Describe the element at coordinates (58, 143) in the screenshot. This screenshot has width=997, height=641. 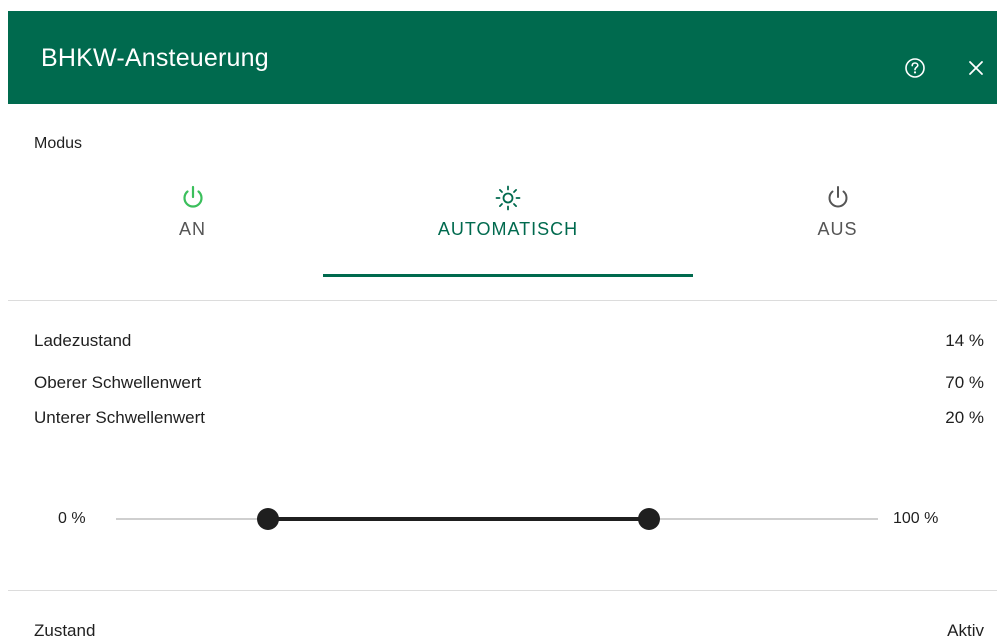
I see `mode-section-label: Modus` at that location.